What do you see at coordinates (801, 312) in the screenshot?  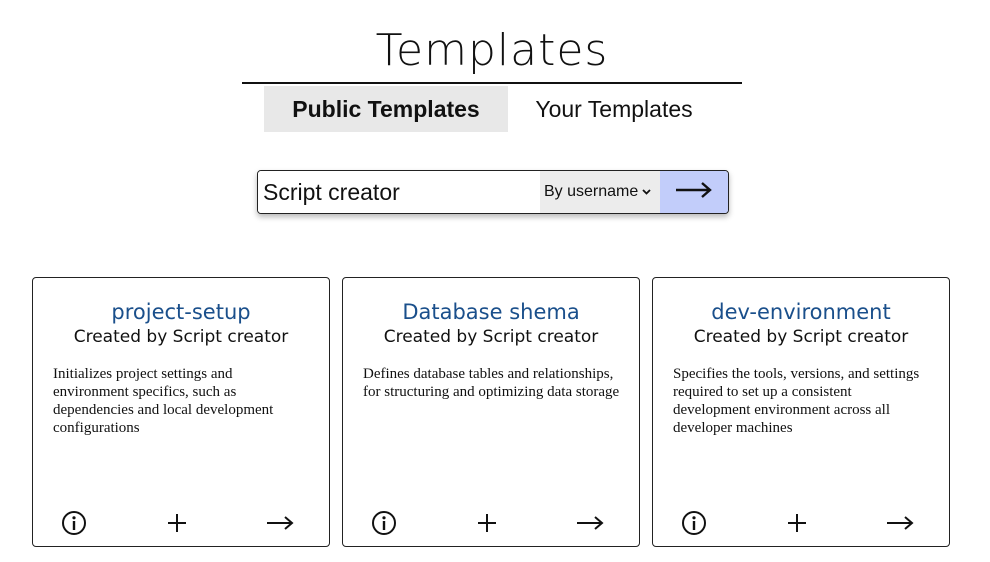 I see `template-name: dev-environment` at bounding box center [801, 312].